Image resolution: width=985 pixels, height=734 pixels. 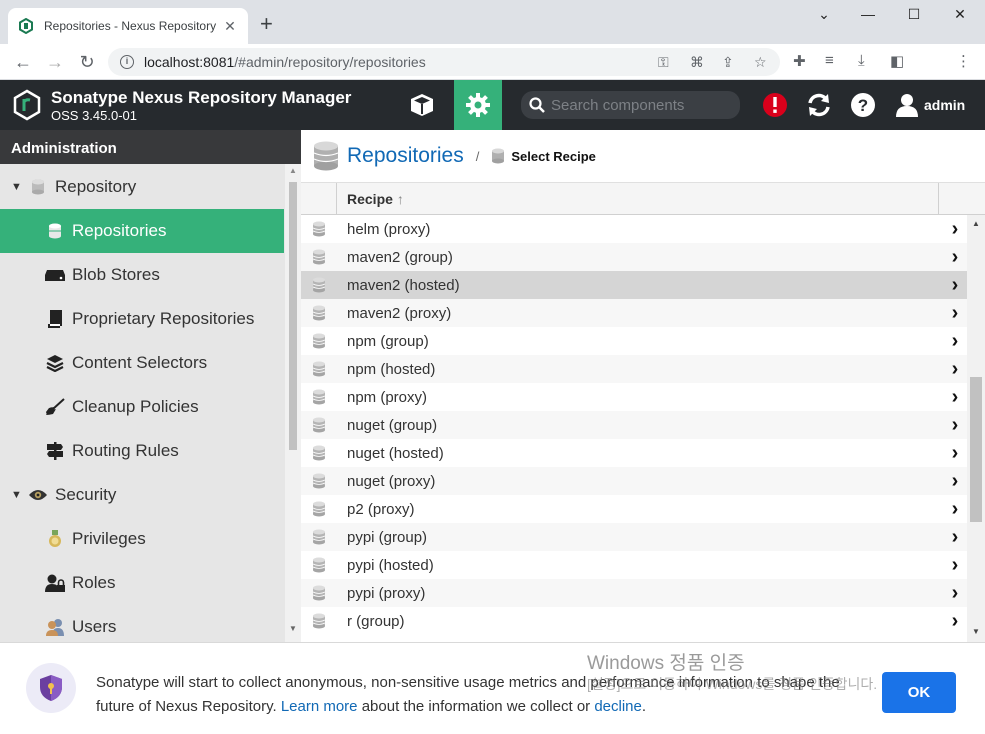 What do you see at coordinates (944, 105) in the screenshot?
I see `user-name: admin` at bounding box center [944, 105].